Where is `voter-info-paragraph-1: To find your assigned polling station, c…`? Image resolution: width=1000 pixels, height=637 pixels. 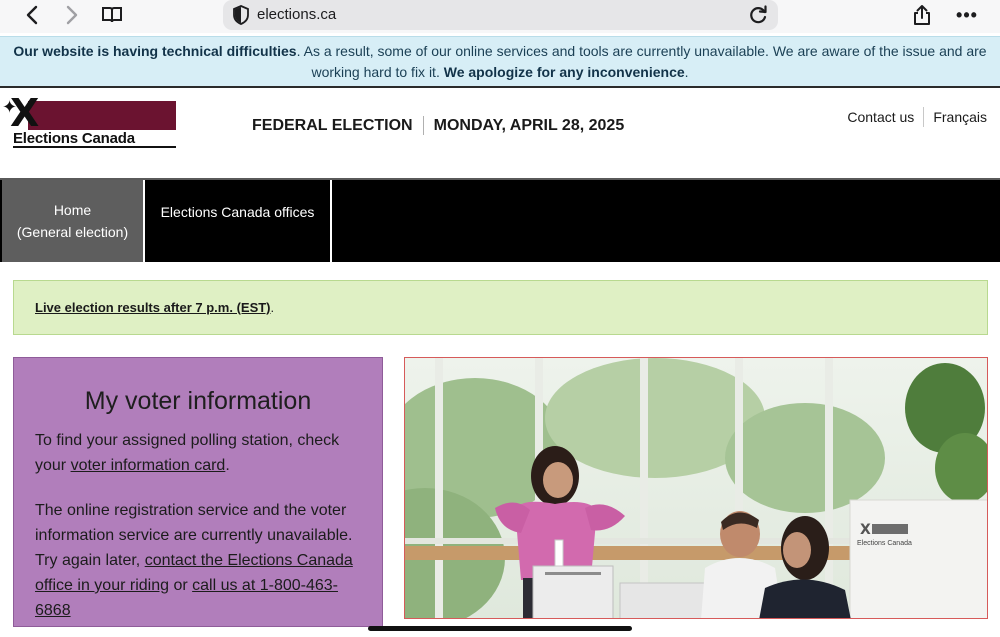
voter-info-paragraph-1: To find your assigned polling station, c… is located at coordinates (198, 453).